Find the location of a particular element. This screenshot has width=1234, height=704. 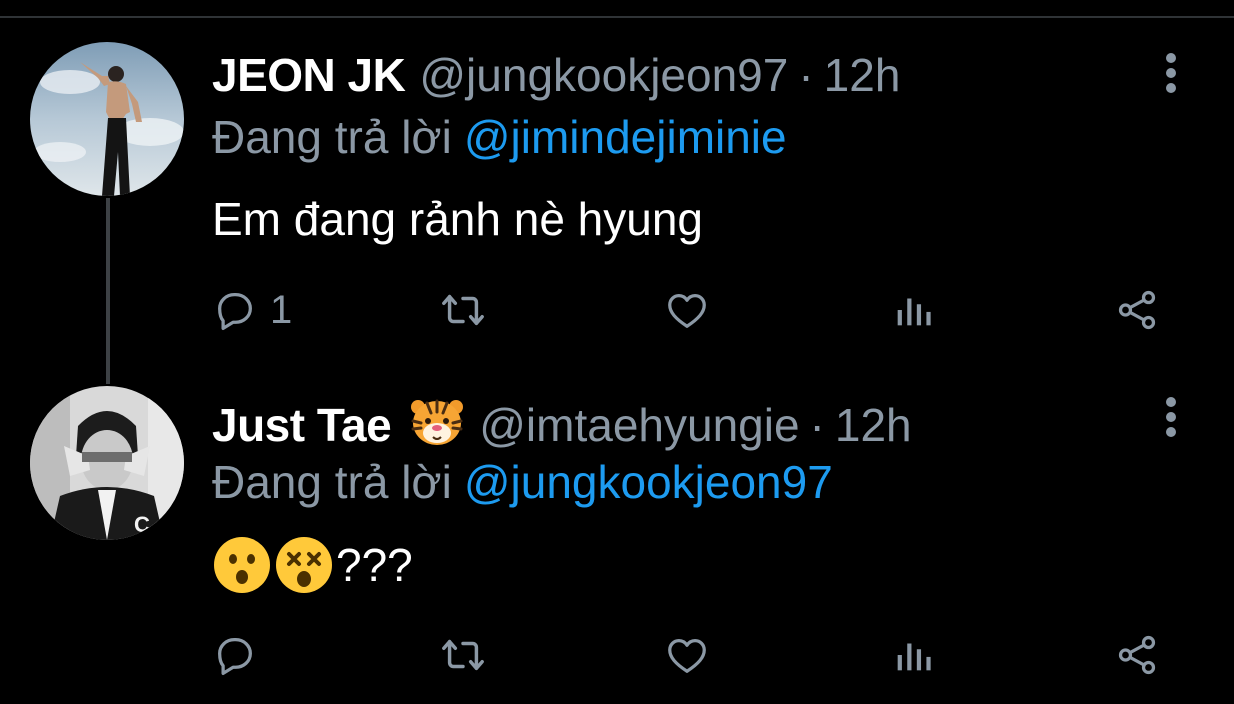

tweet-text-content: Em đang rảnh nè hyung is located at coordinates (458, 219).